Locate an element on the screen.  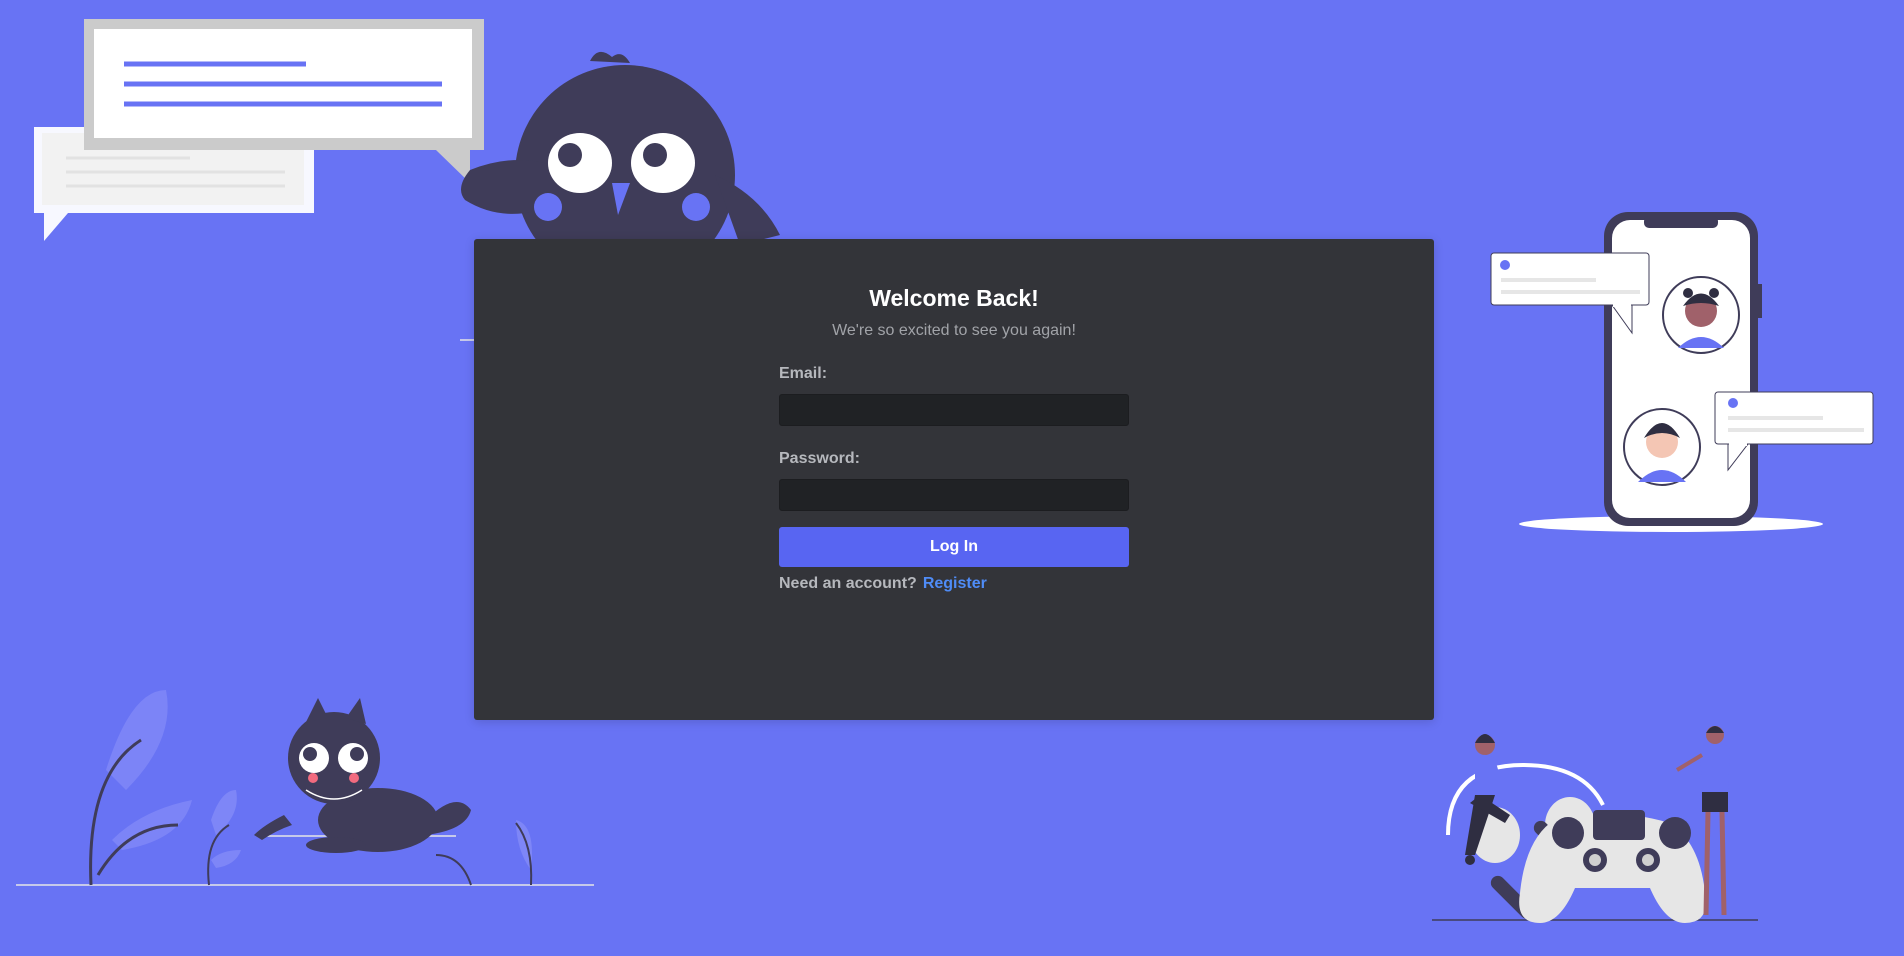
email-input is located at coordinates (954, 410).